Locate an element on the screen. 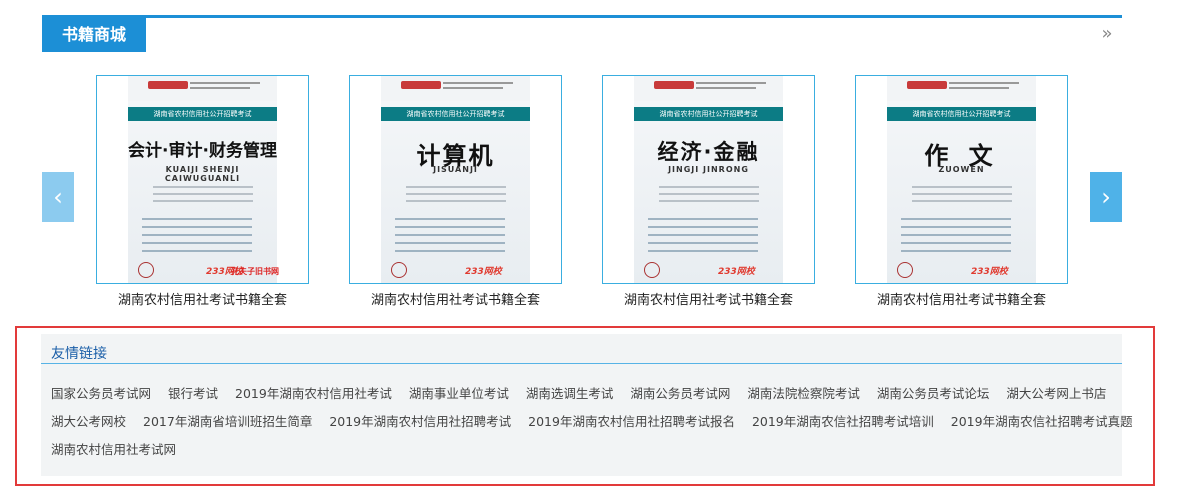 The height and width of the screenshot is (495, 1200). book-mall-header: 书籍商城 » is located at coordinates (582, 33).